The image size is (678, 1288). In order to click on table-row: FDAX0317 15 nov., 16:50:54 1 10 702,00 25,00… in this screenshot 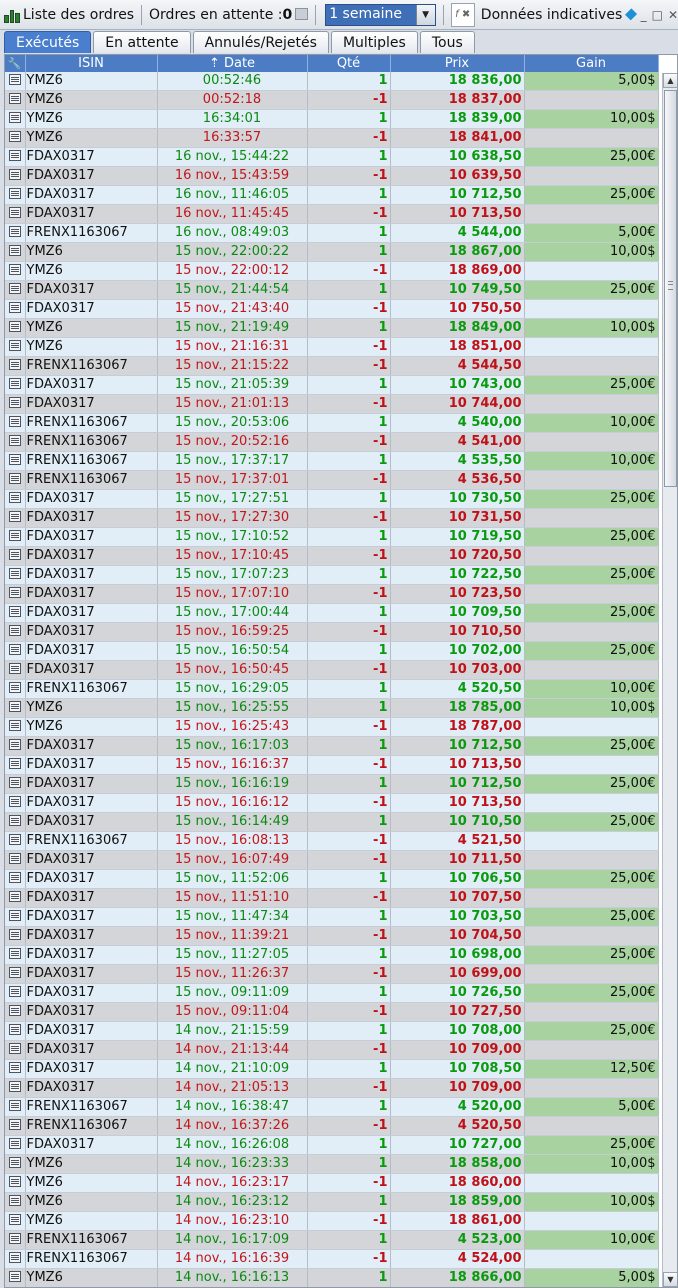, I will do `click(332, 651)`.